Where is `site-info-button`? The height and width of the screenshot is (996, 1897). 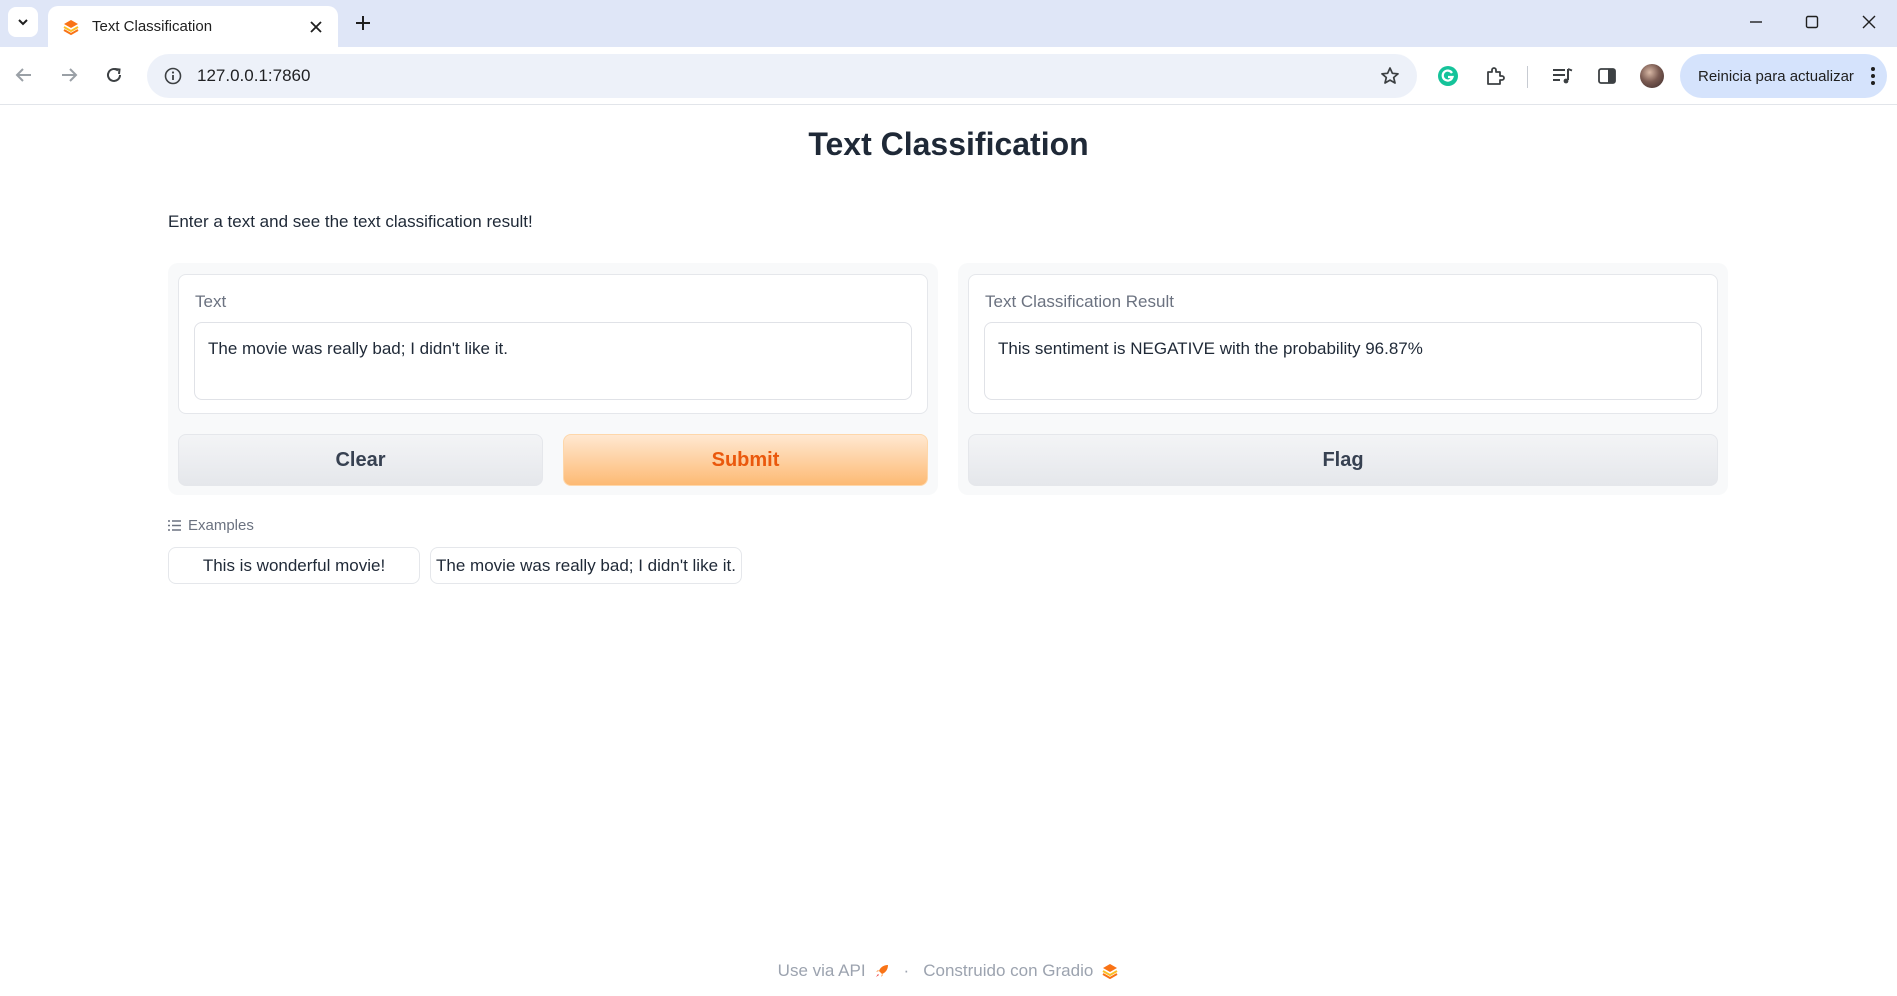 site-info-button is located at coordinates (173, 76).